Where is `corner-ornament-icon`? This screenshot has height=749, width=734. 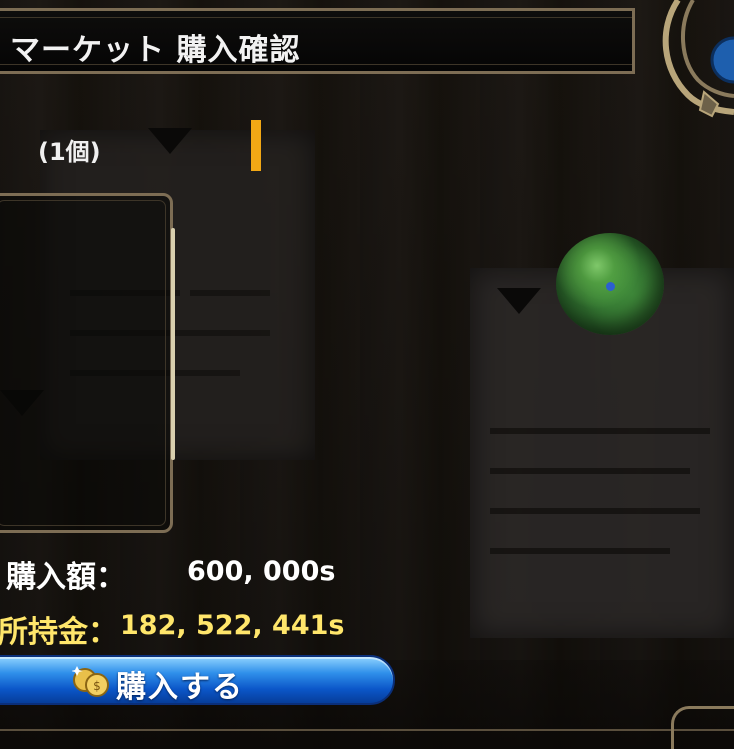 corner-ornament-icon is located at coordinates (698, 59).